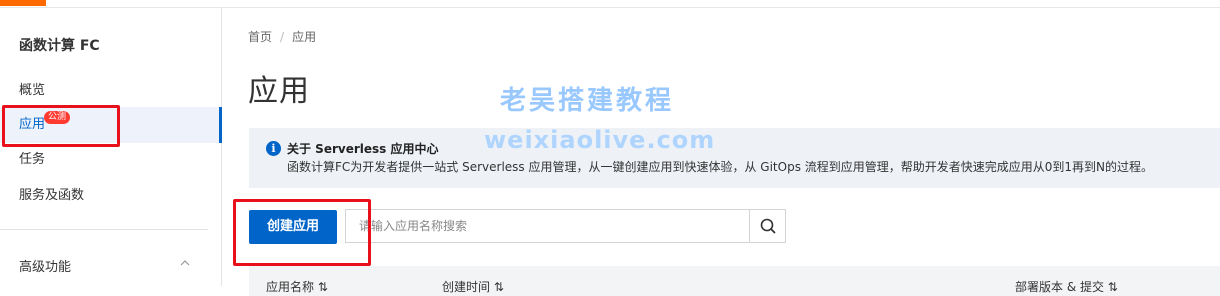 The height and width of the screenshot is (296, 1220). What do you see at coordinates (363, 149) in the screenshot?
I see `info-title: 关于 Serverless 应用中心` at bounding box center [363, 149].